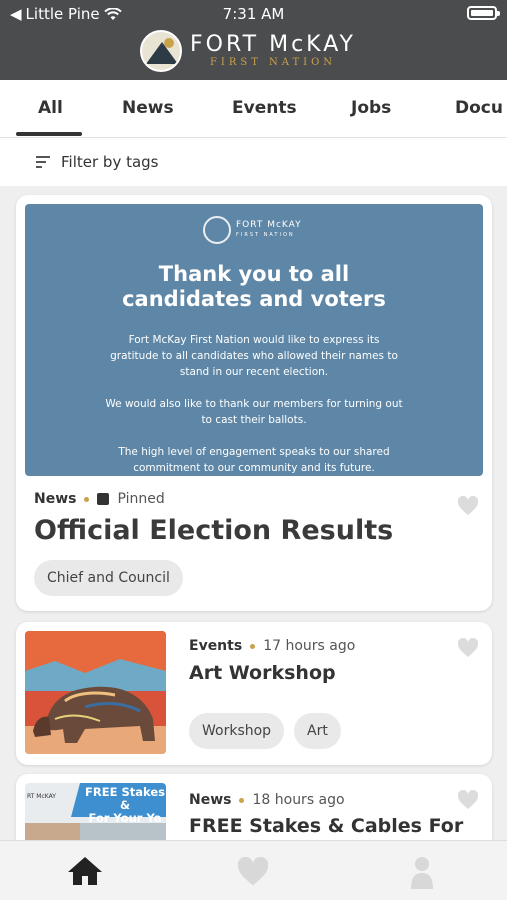  Describe the element at coordinates (237, 731) in the screenshot. I see `tag-chip: Workshop` at that location.